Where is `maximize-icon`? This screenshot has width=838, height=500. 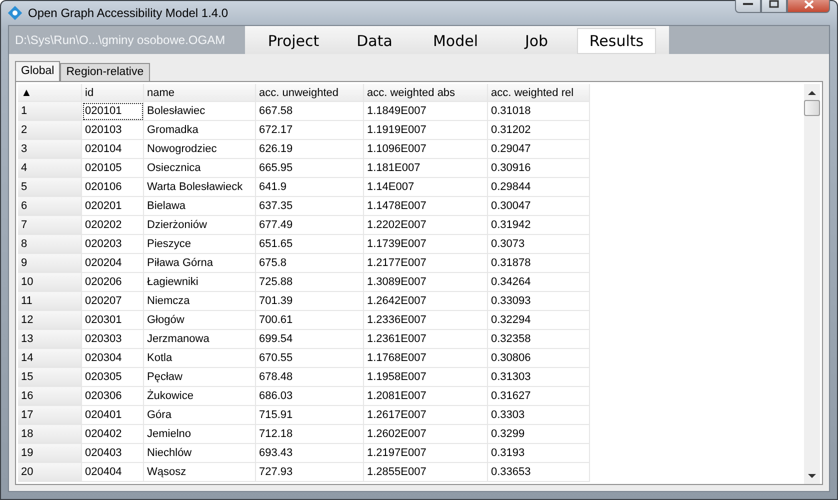 maximize-icon is located at coordinates (774, 4).